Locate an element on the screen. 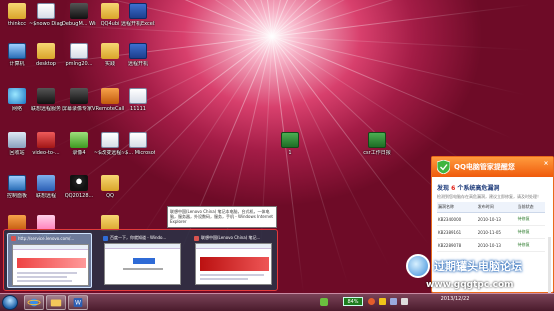 This screenshot has width=554, height=311. desktop-icon: 录像4 is located at coordinates (79, 144).